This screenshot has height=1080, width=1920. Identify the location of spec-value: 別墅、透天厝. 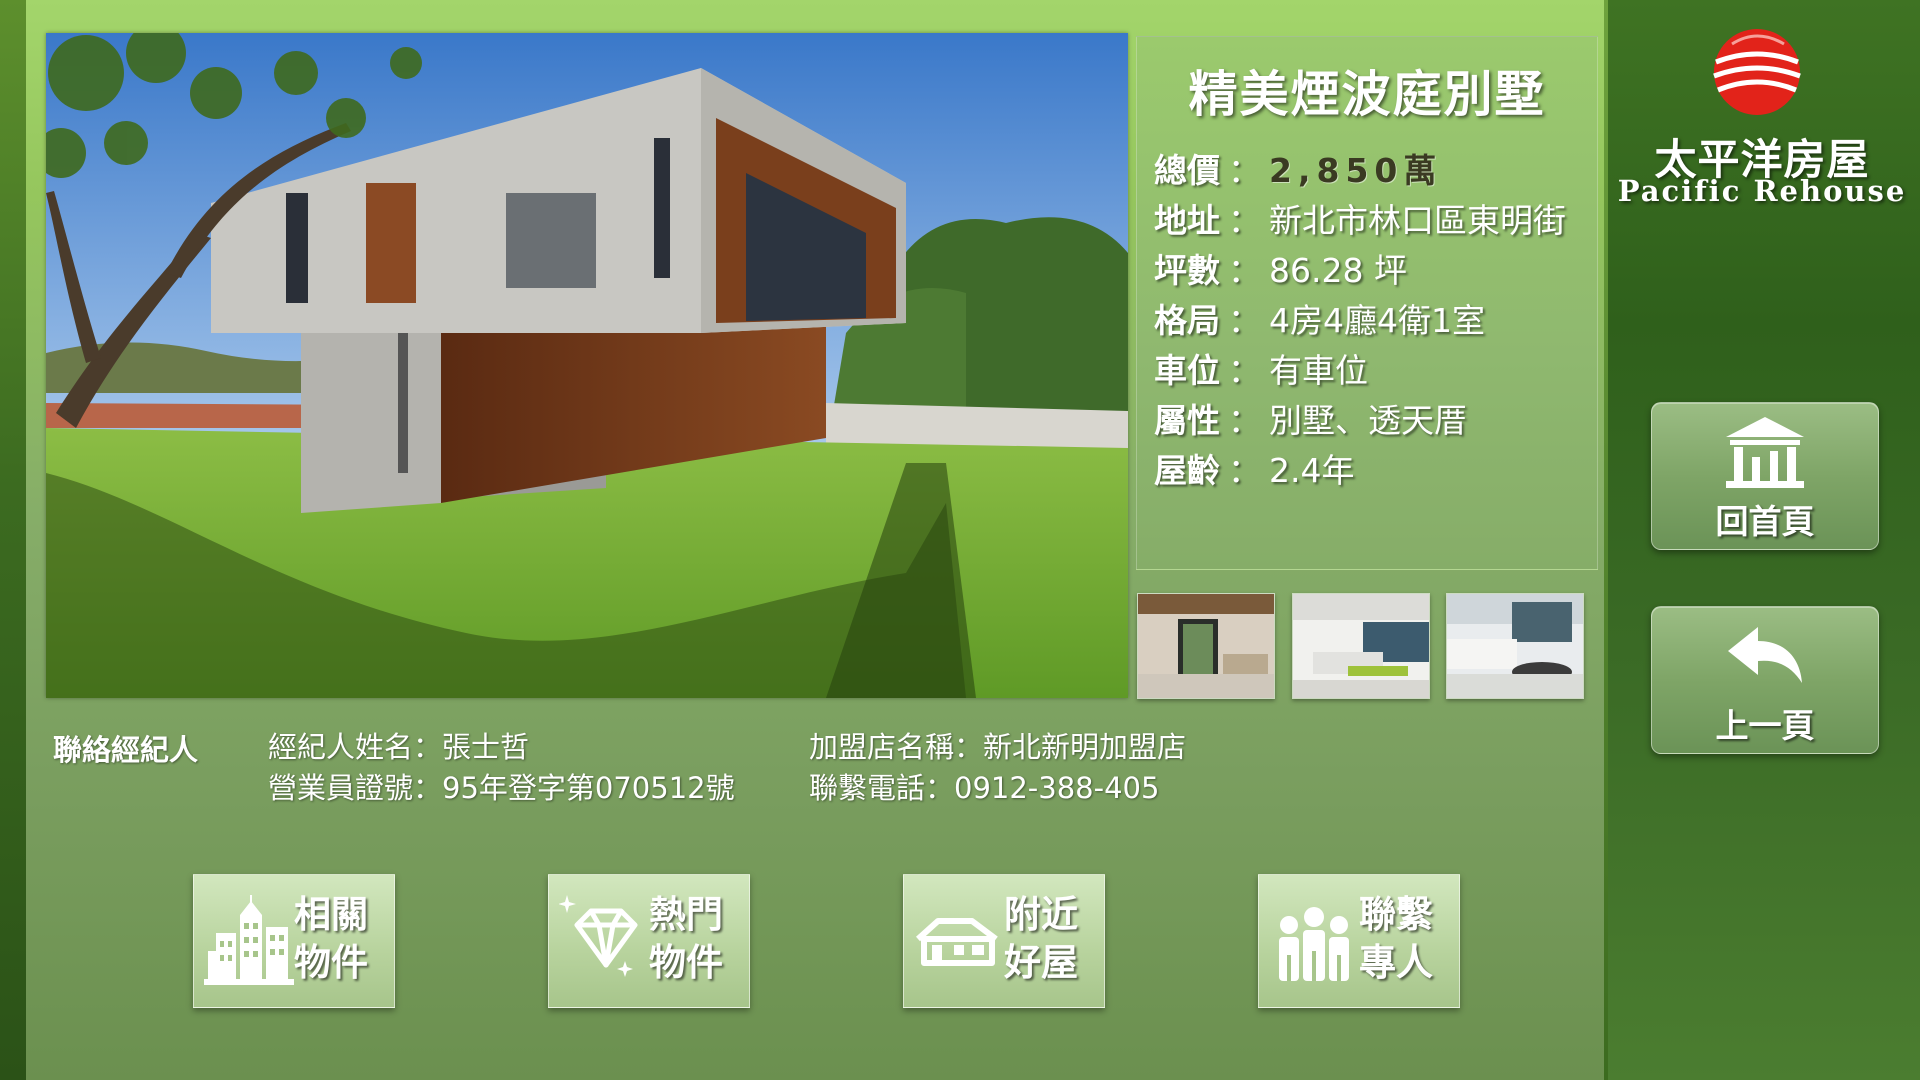
(1368, 420).